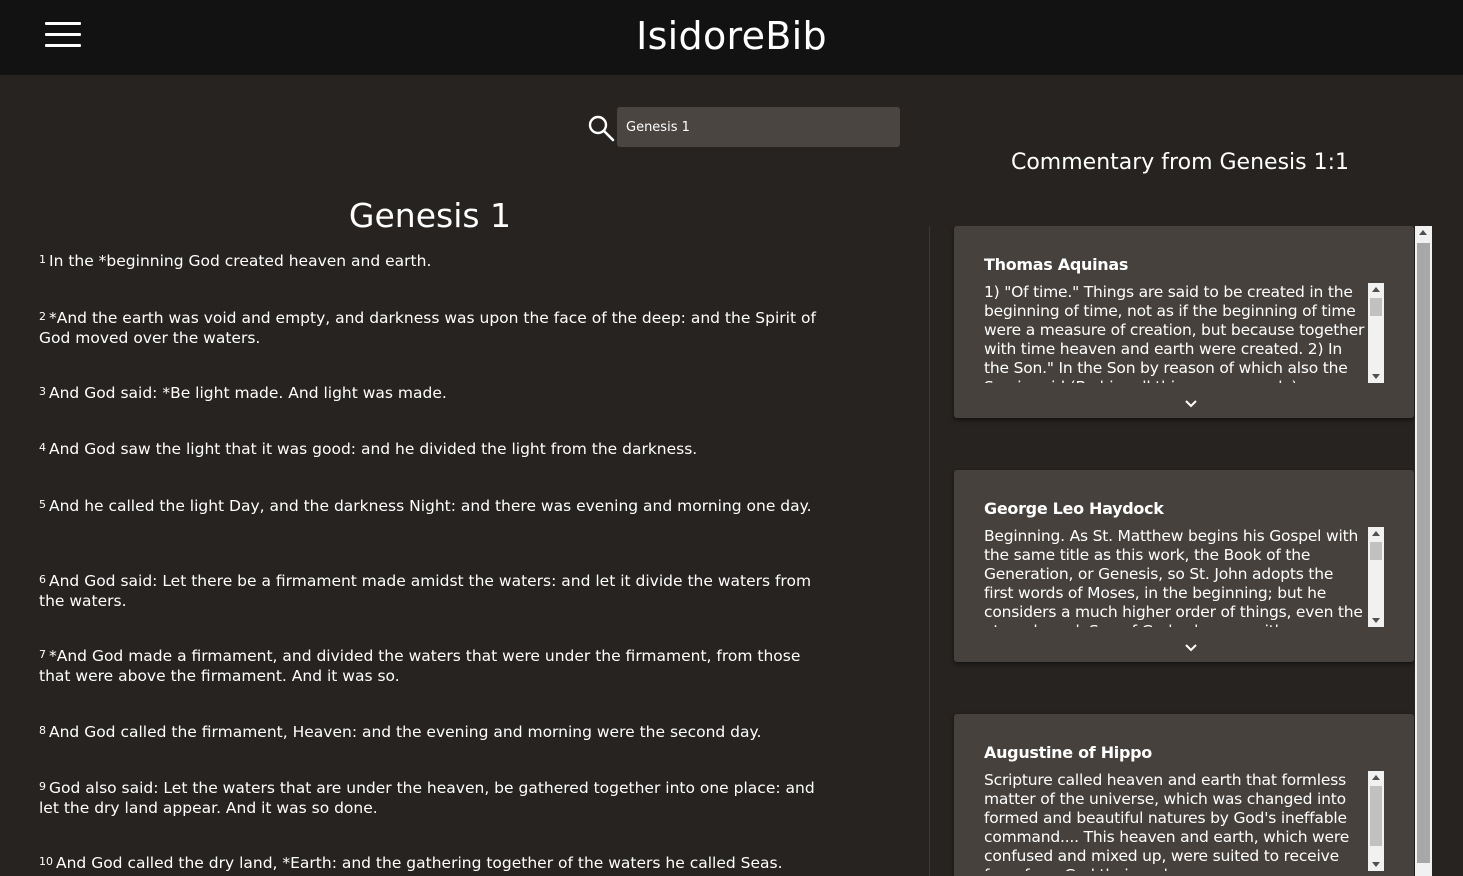 This screenshot has height=876, width=1463. What do you see at coordinates (1074, 508) in the screenshot?
I see `commentary-author: George Leo Haydock` at bounding box center [1074, 508].